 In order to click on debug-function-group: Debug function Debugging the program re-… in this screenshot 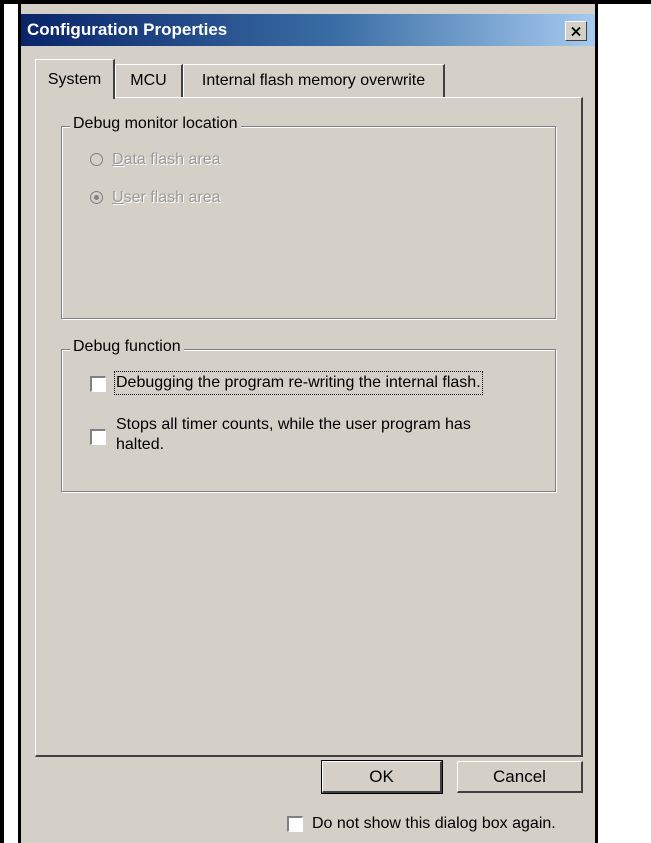, I will do `click(308, 415)`.